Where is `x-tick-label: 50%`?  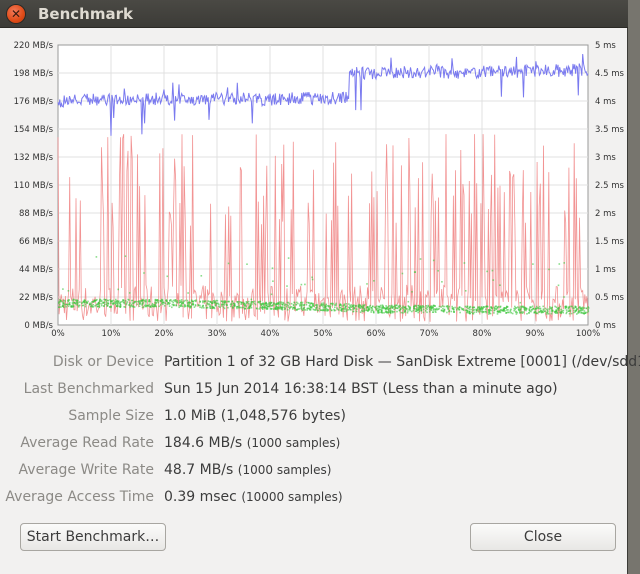
x-tick-label: 50% is located at coordinates (323, 334).